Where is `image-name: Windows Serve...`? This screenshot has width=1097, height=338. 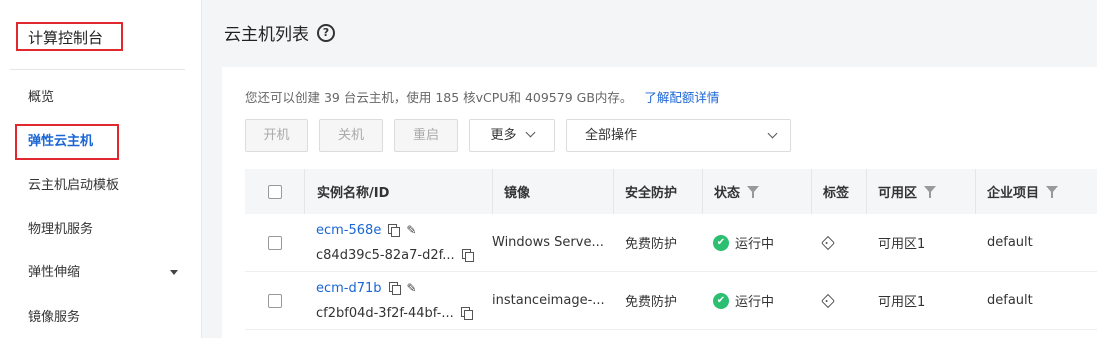
image-name: Windows Serve... is located at coordinates (548, 242).